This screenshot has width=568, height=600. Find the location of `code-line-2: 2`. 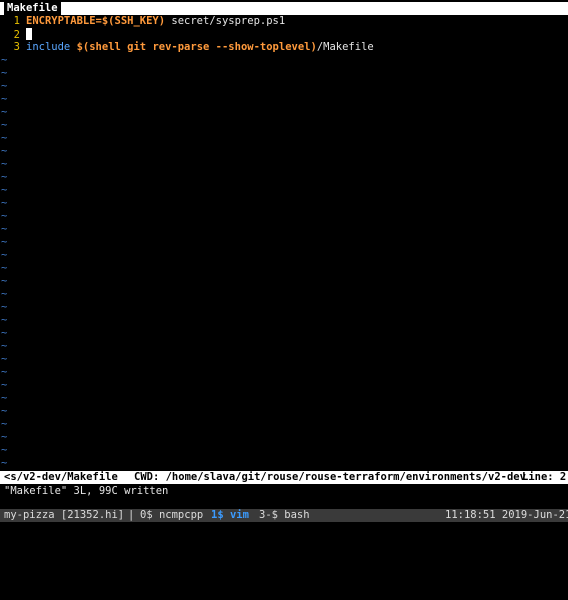

code-line-2: 2 is located at coordinates (284, 34).